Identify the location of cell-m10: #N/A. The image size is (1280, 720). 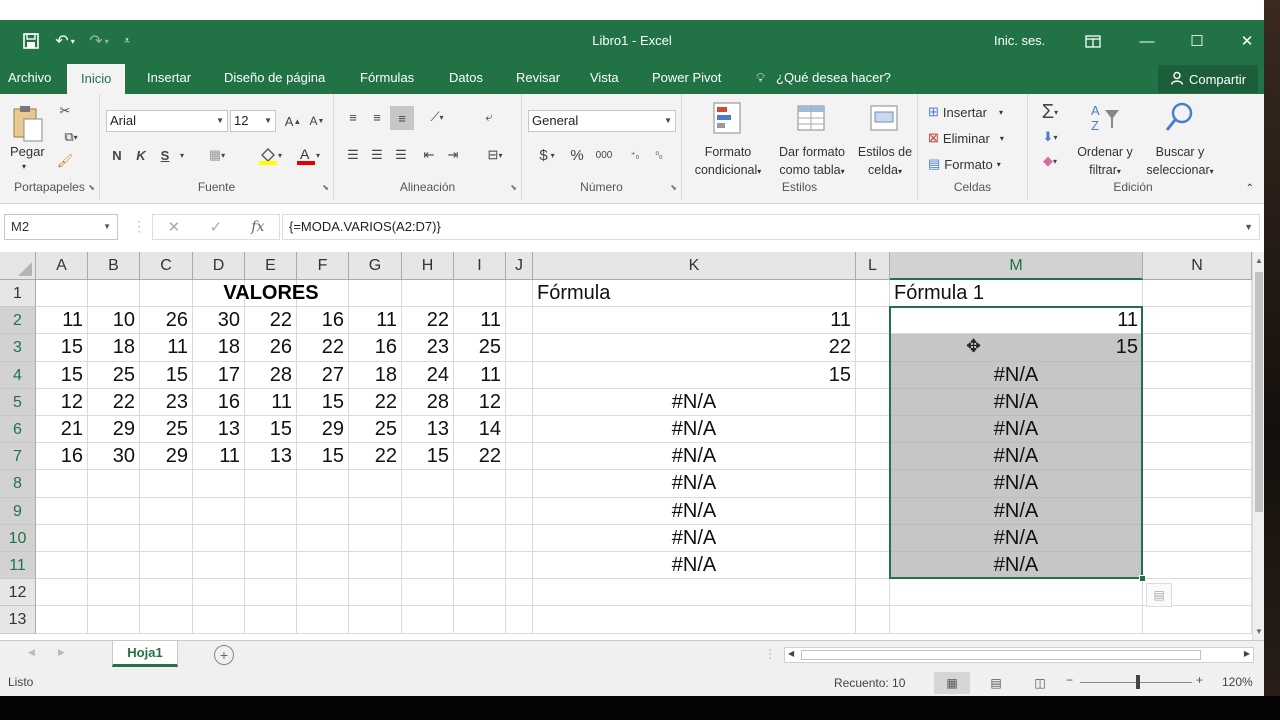
(1016, 538).